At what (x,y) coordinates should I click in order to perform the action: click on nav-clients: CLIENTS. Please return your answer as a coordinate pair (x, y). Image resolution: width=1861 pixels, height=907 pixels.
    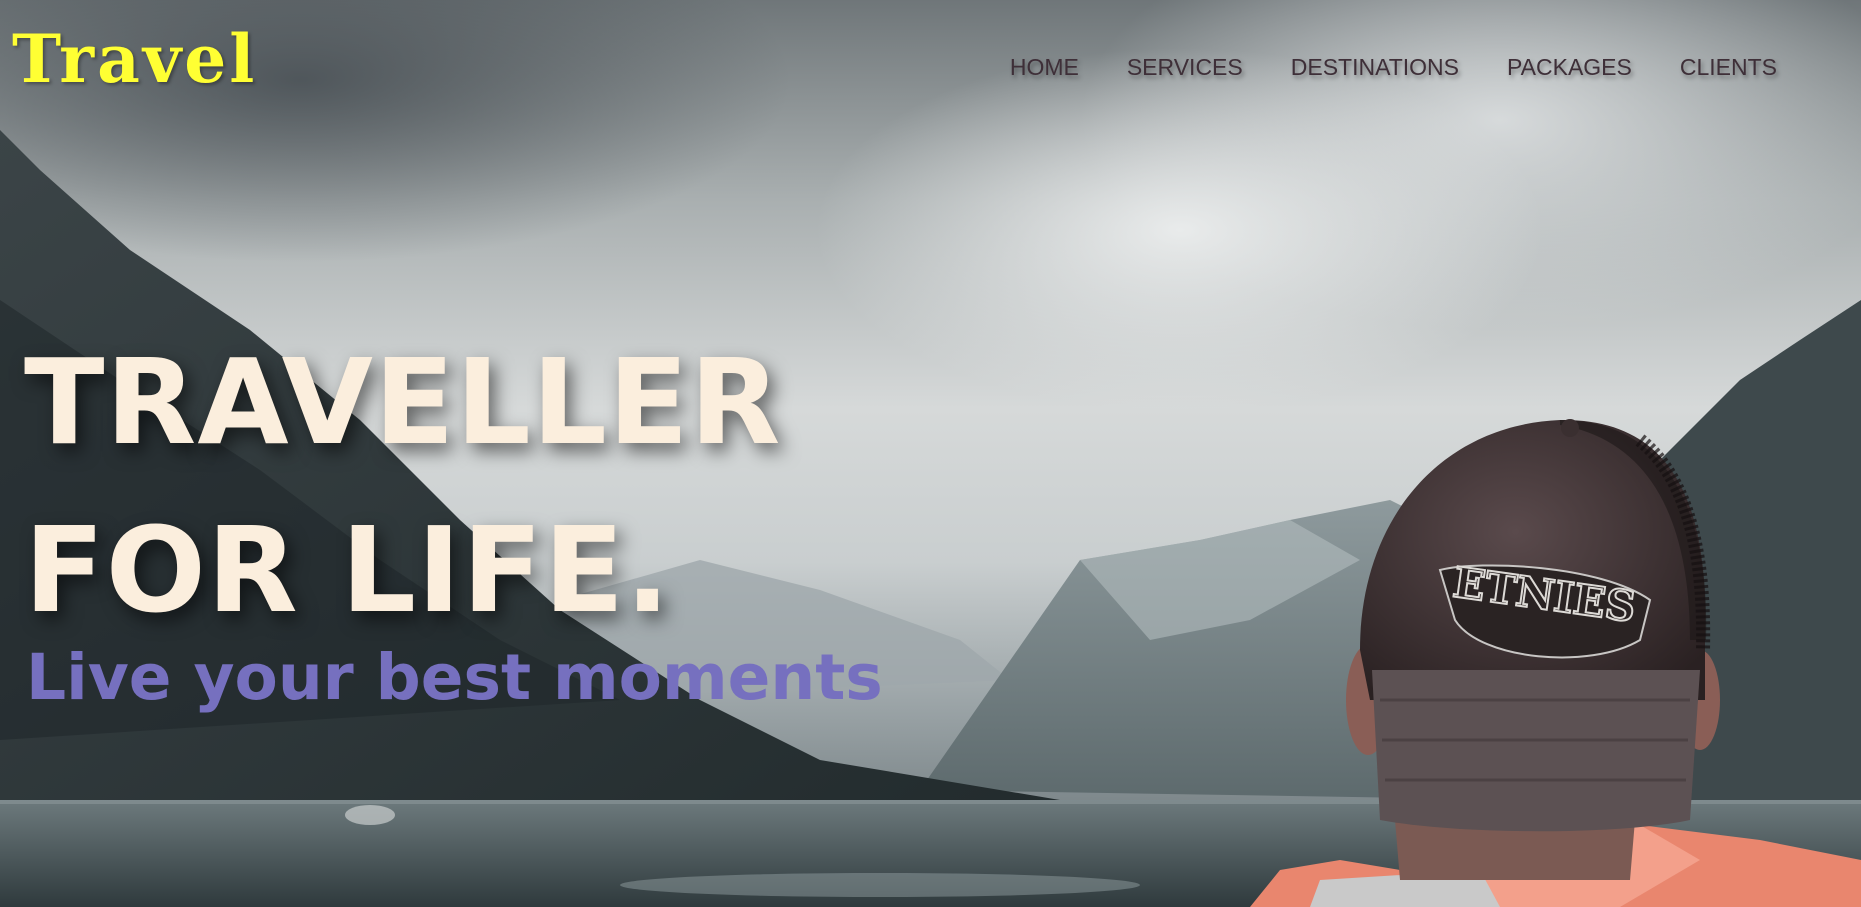
    Looking at the image, I should click on (1728, 67).